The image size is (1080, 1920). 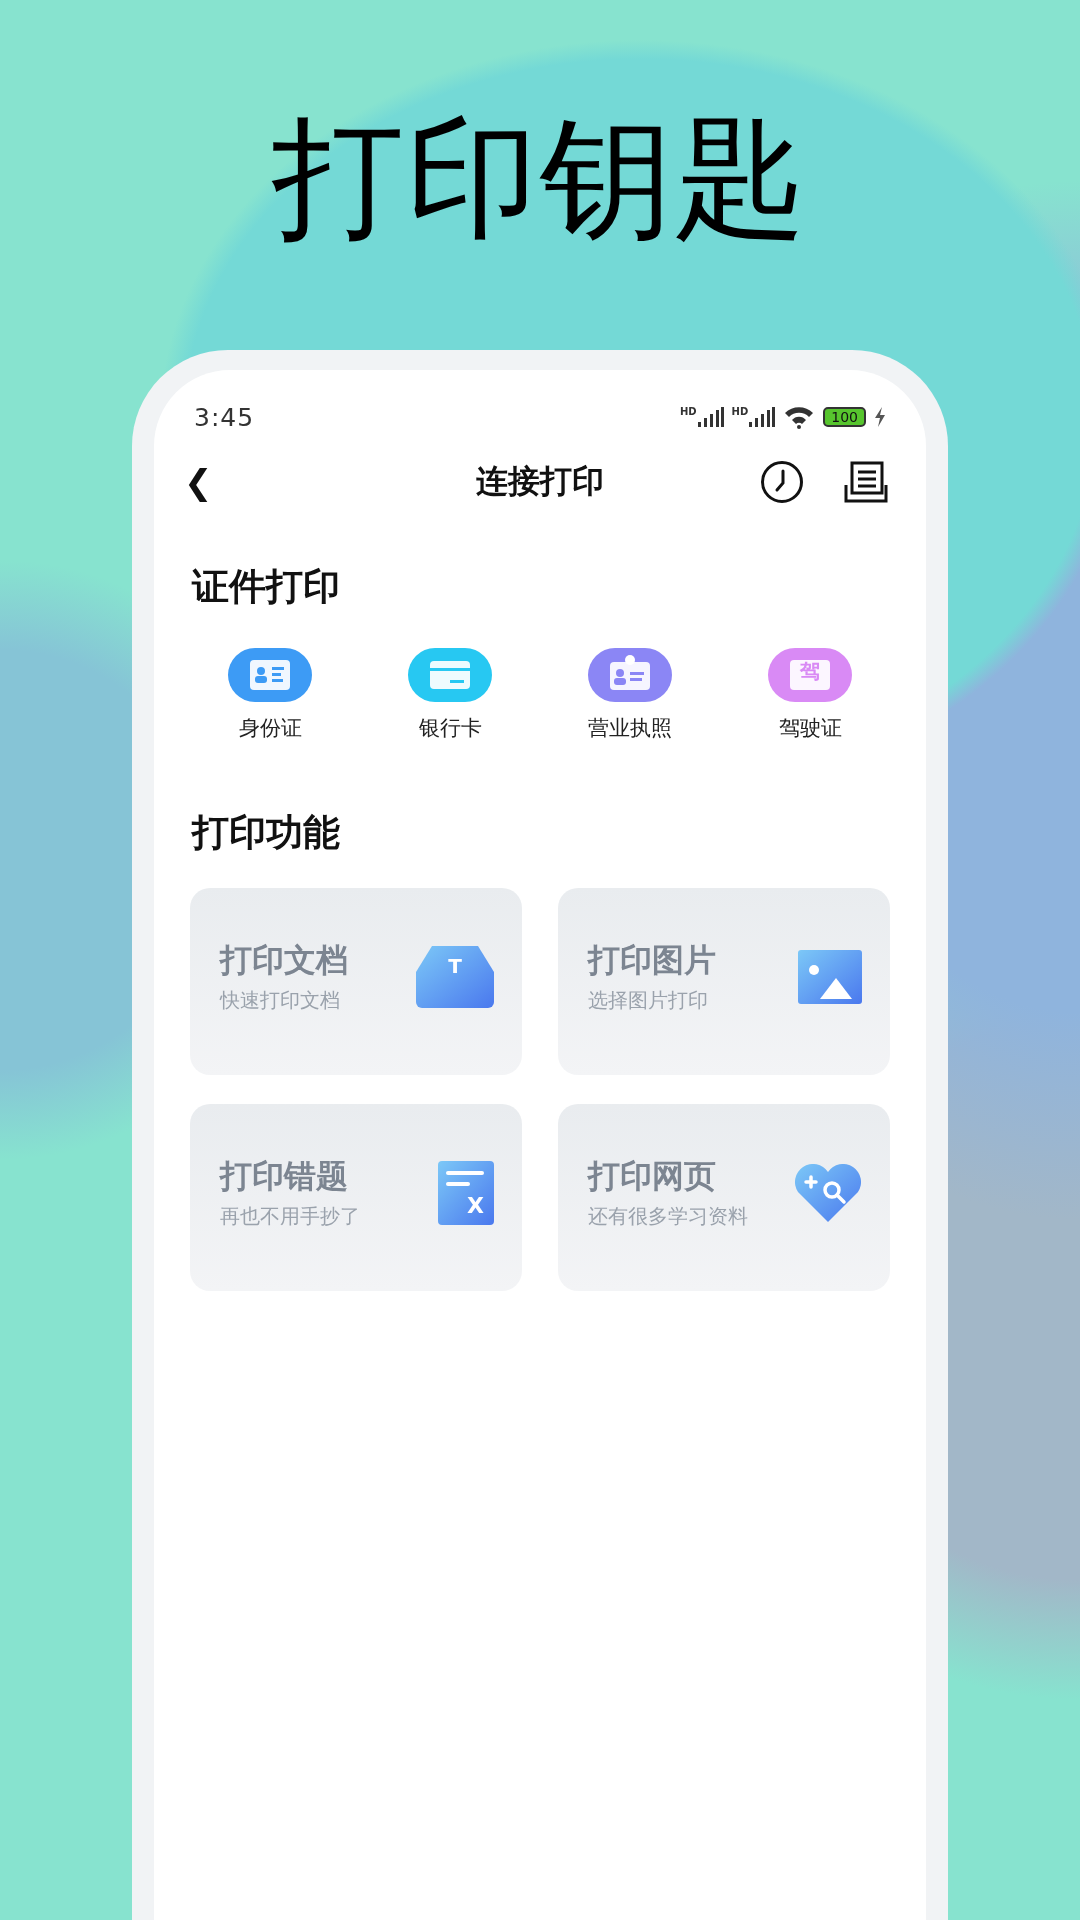 I want to click on worksheet-icon, so click(x=466, y=1192).